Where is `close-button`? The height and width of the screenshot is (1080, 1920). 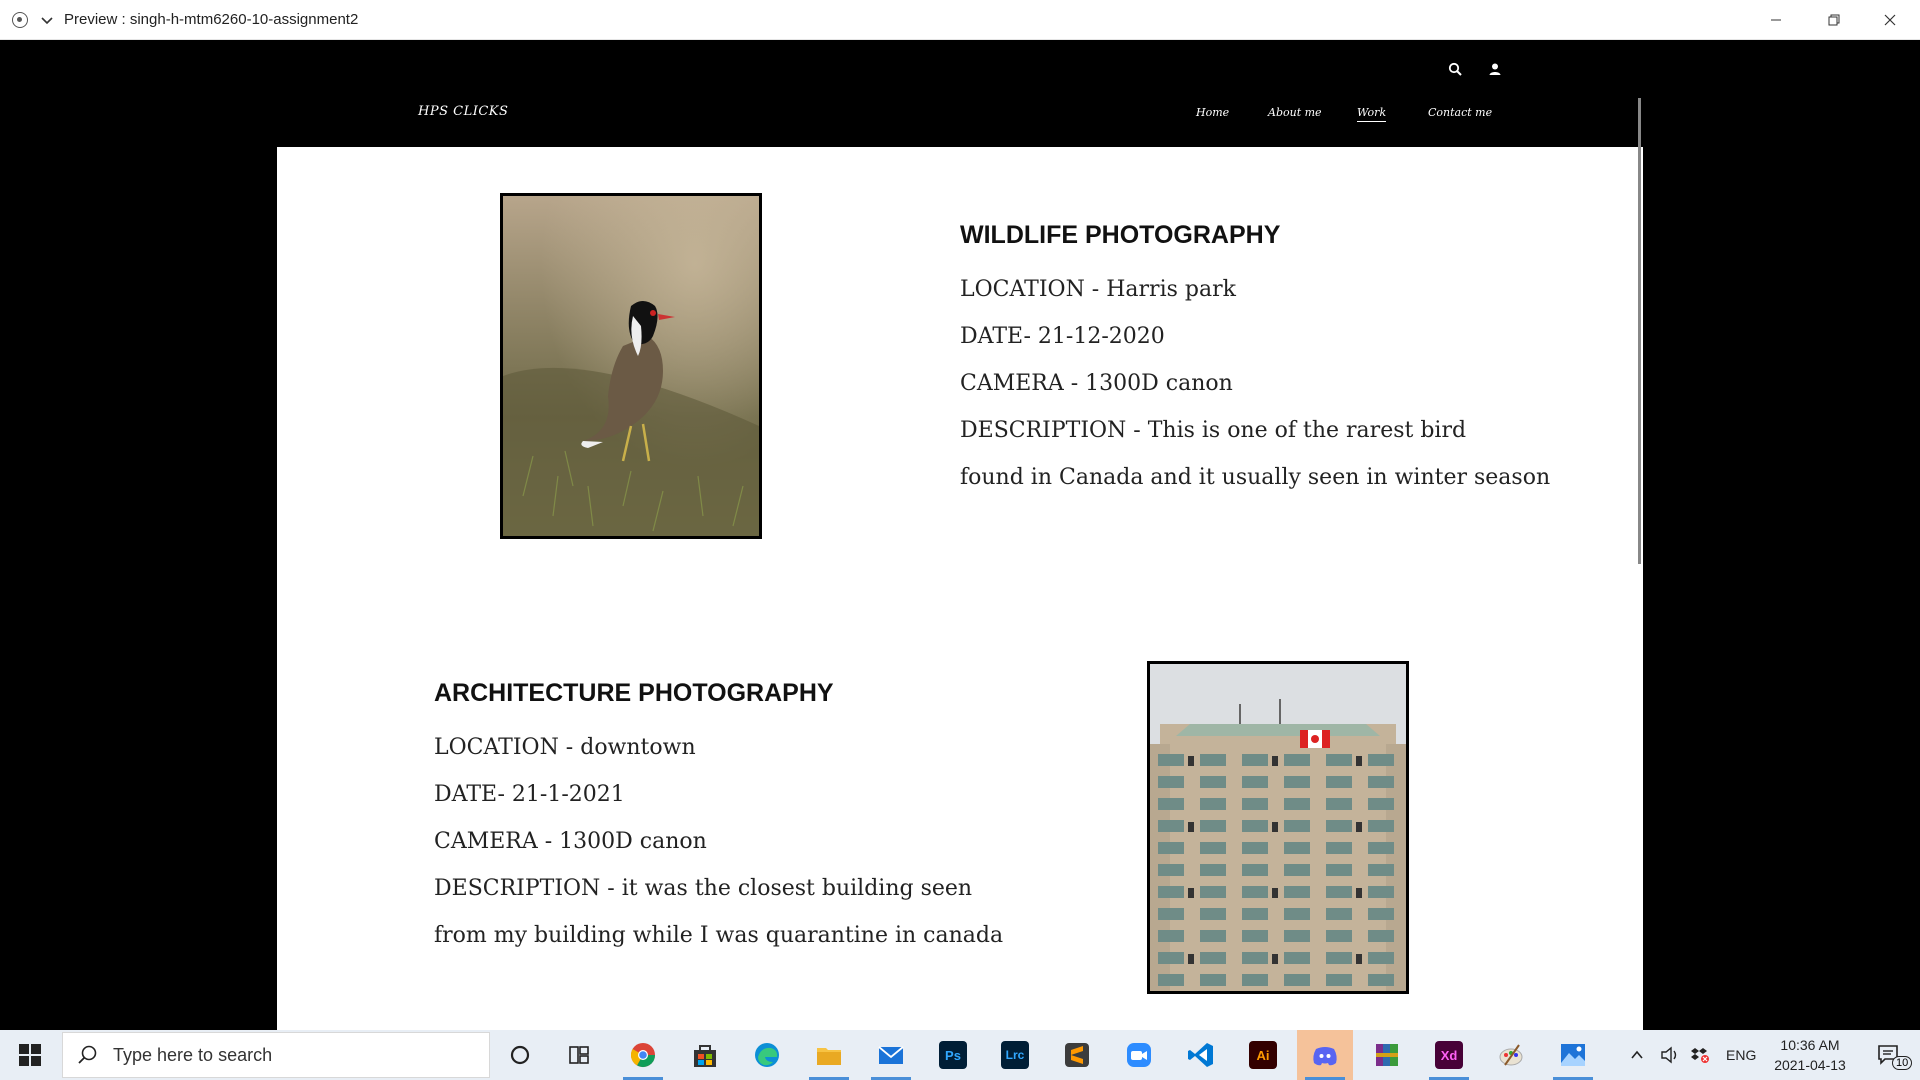 close-button is located at coordinates (1890, 20).